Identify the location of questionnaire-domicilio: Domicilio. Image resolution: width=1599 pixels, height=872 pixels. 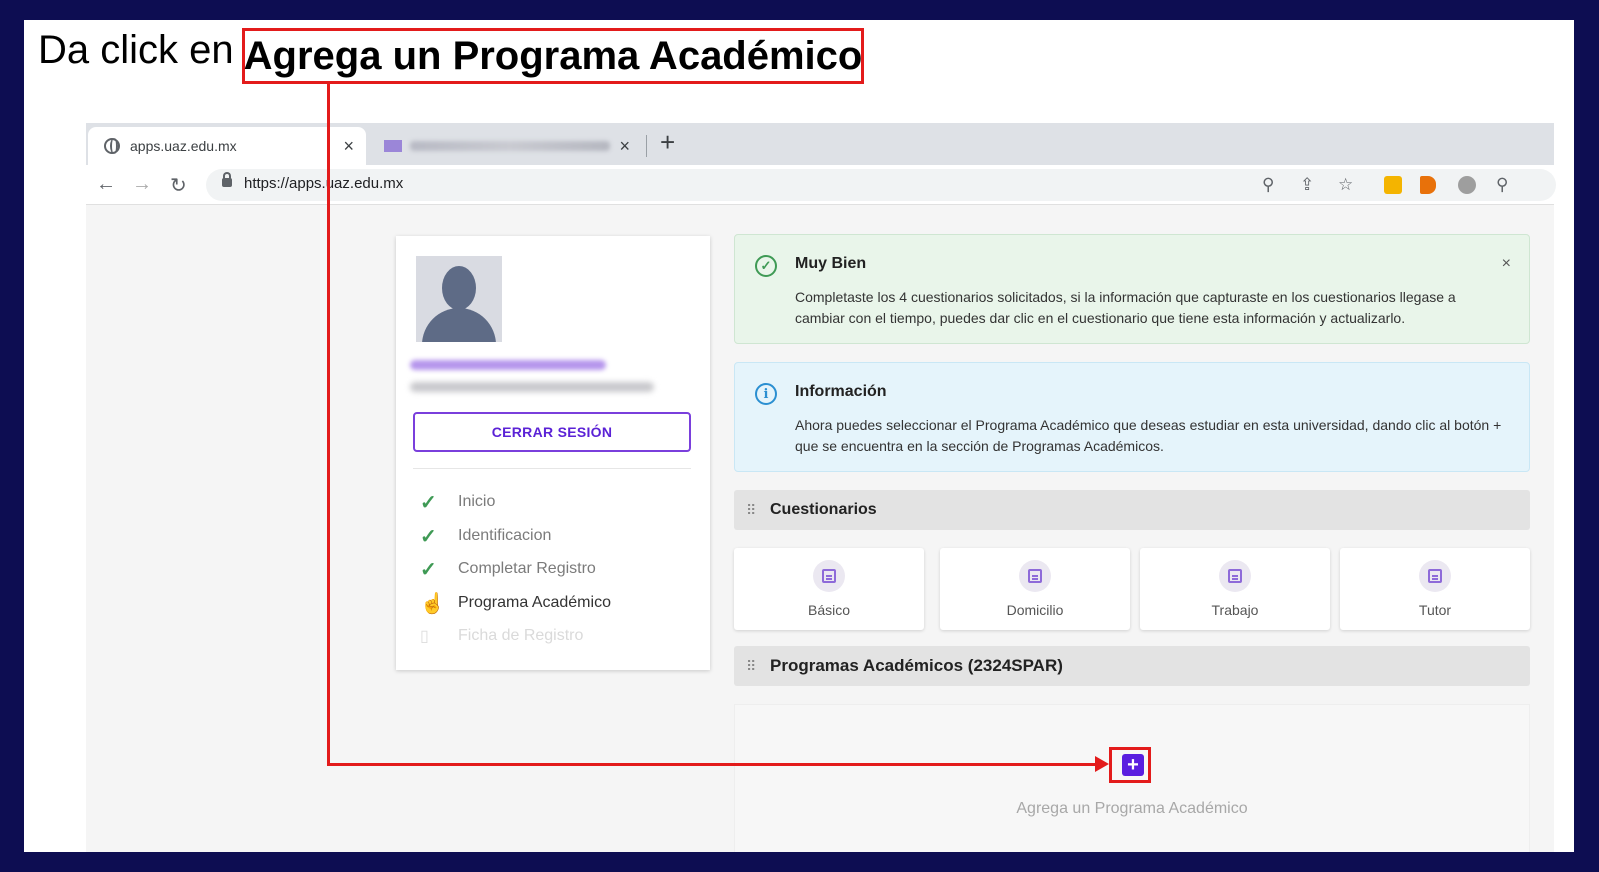
(1035, 589).